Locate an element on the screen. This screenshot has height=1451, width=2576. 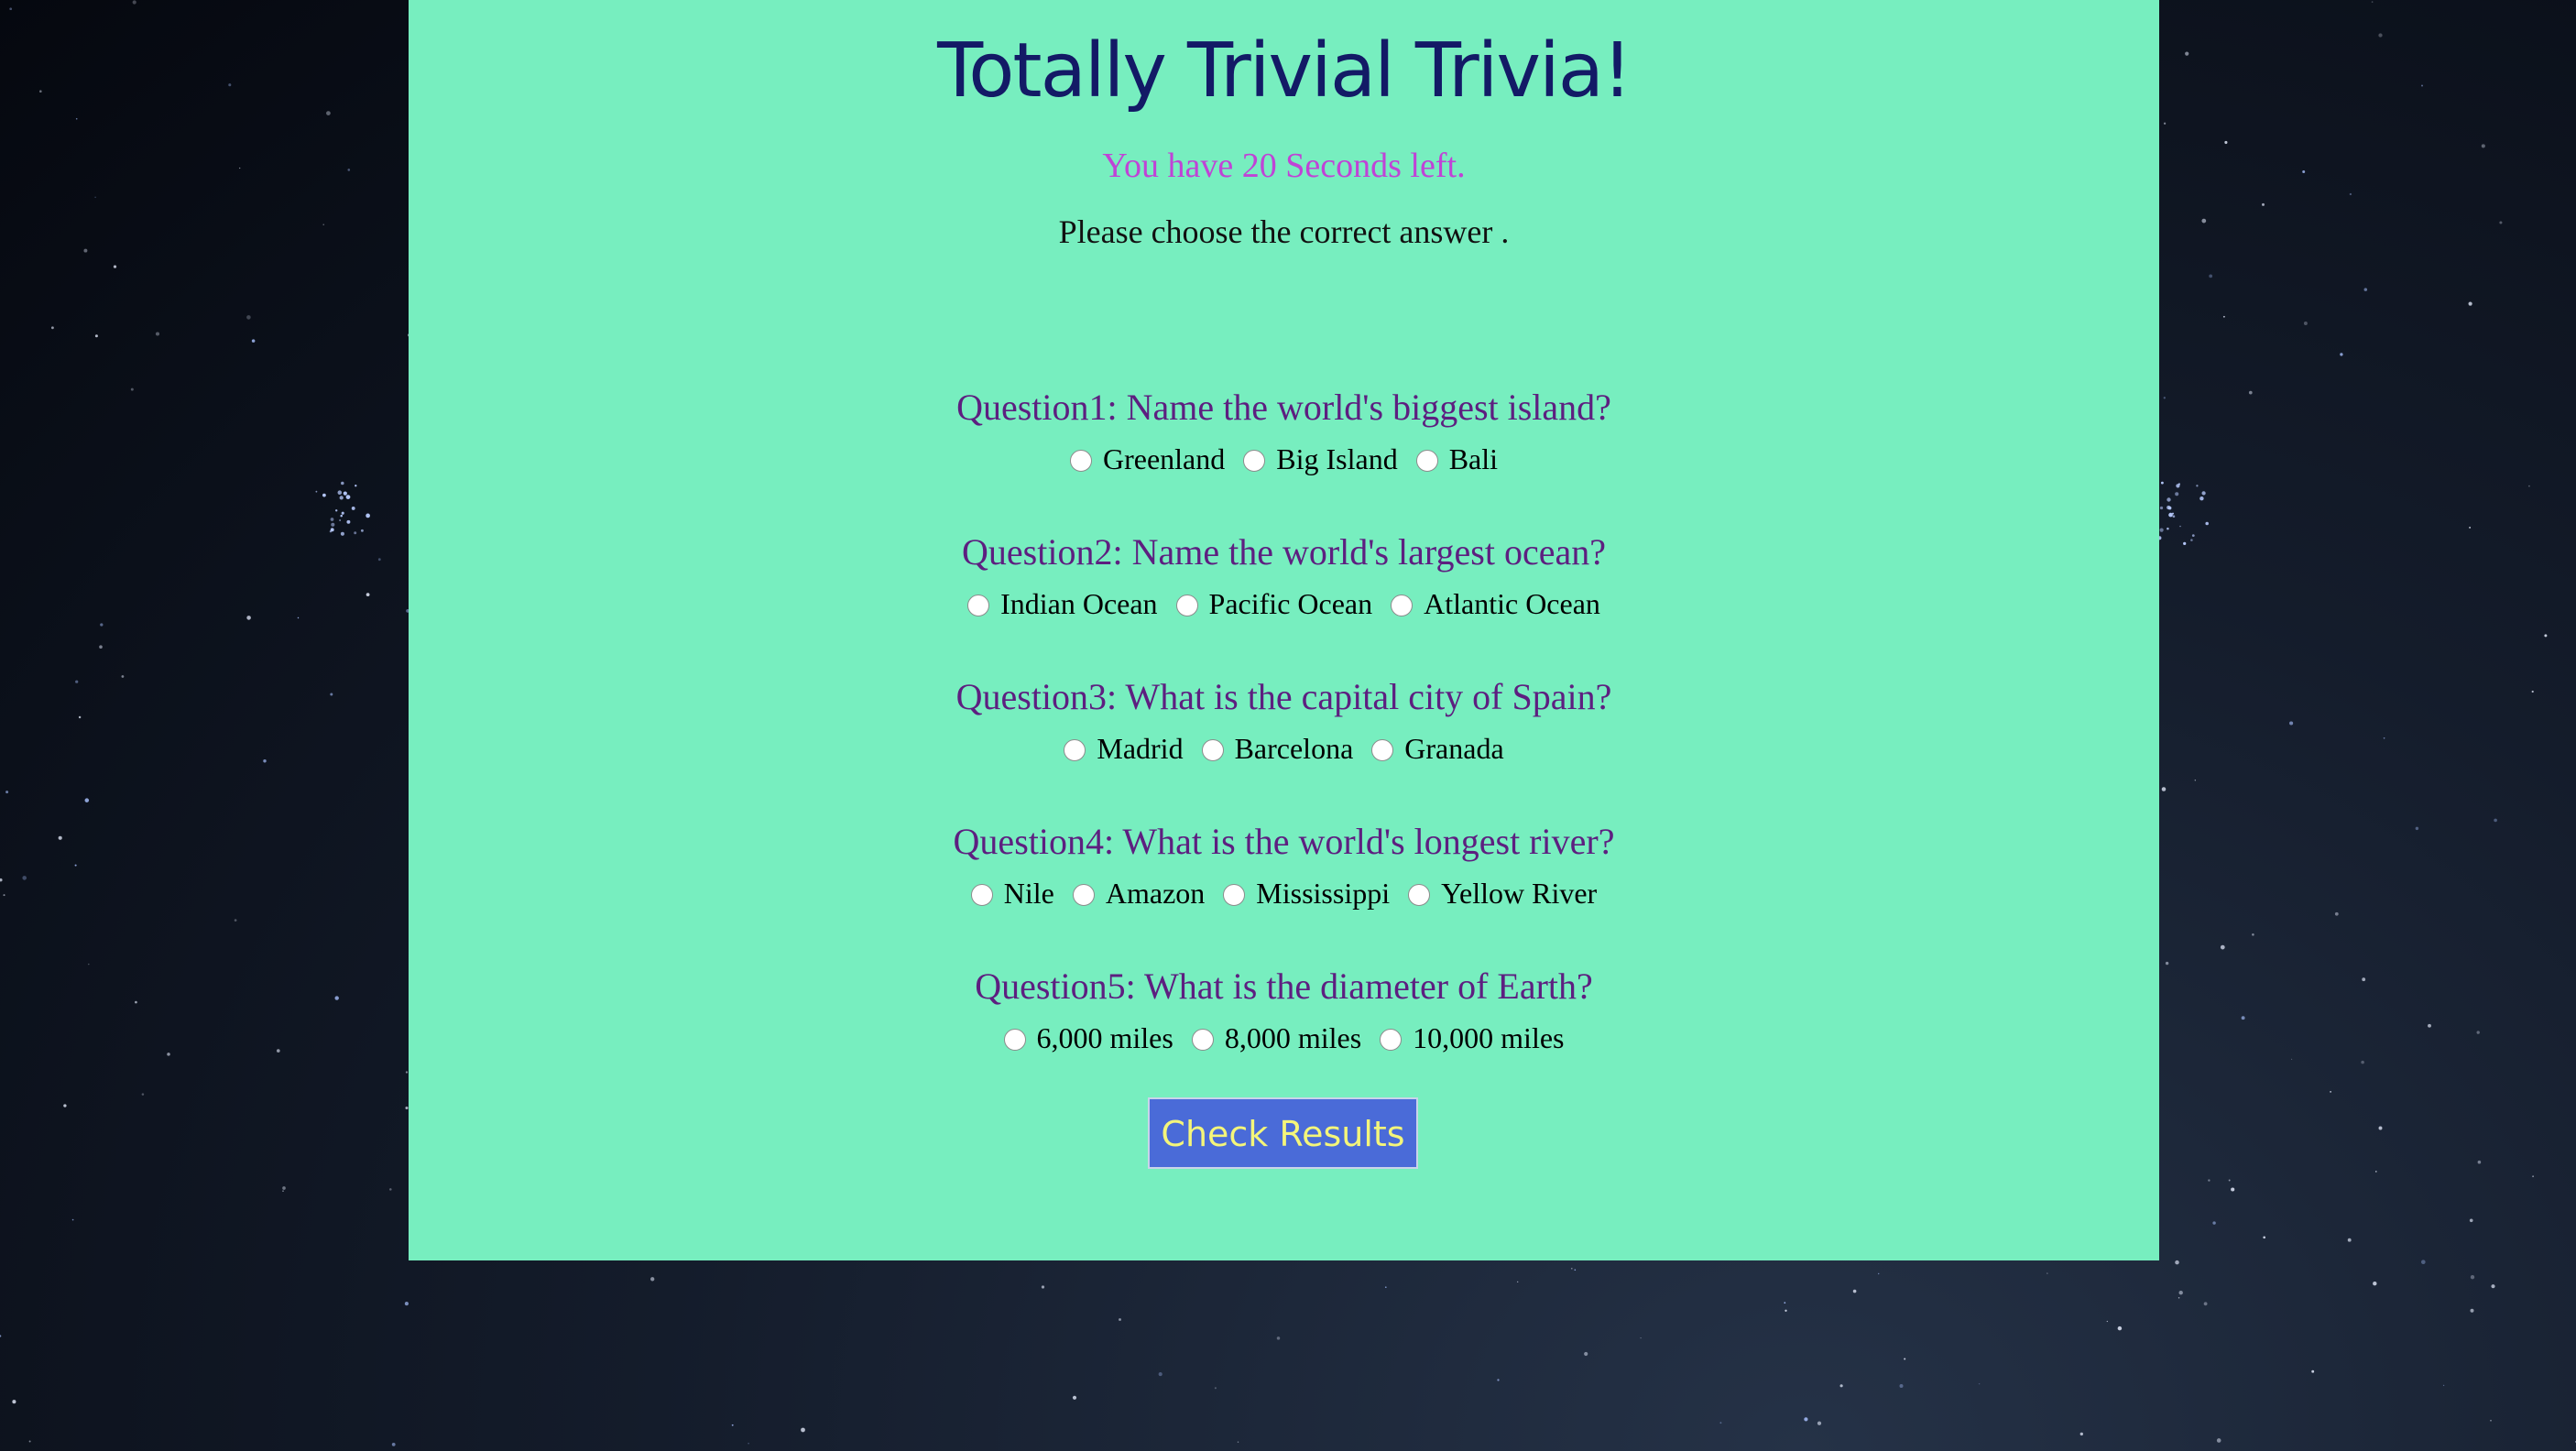
answer-option: 8,000 miles is located at coordinates (1277, 1038).